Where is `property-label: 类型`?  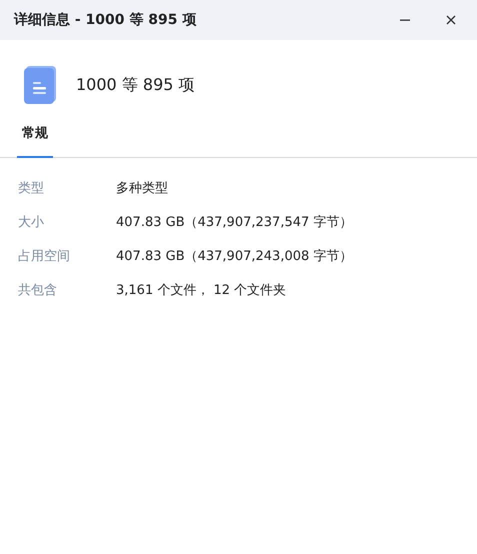 property-label: 类型 is located at coordinates (31, 188).